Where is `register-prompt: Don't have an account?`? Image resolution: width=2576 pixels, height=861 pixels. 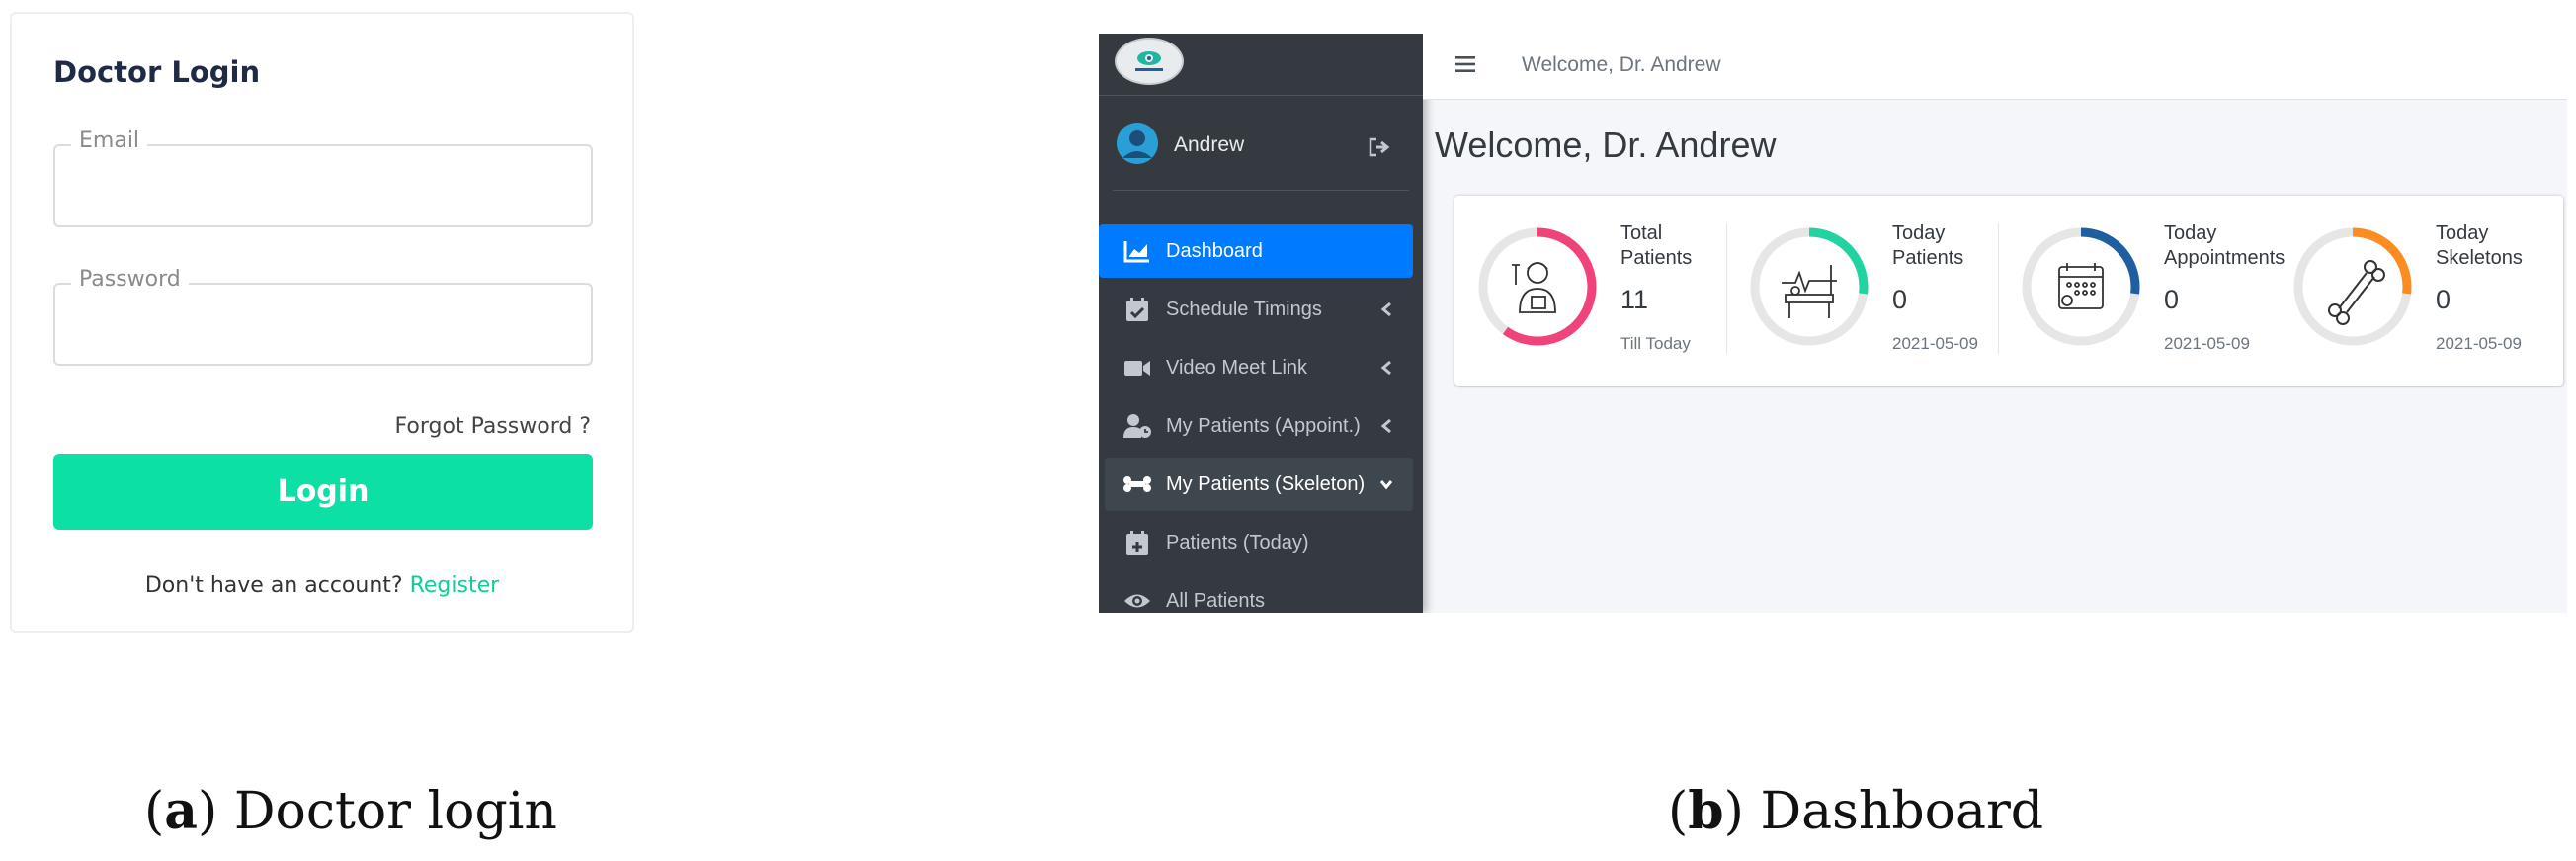 register-prompt: Don't have an account? is located at coordinates (273, 585).